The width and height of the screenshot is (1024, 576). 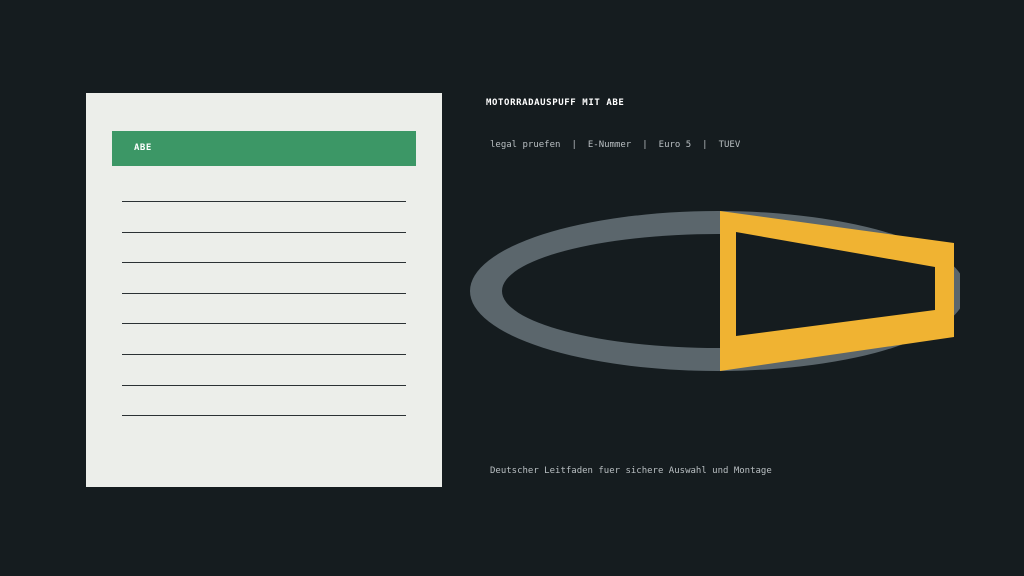 I want to click on tag-item: TUEV, so click(x=729, y=145).